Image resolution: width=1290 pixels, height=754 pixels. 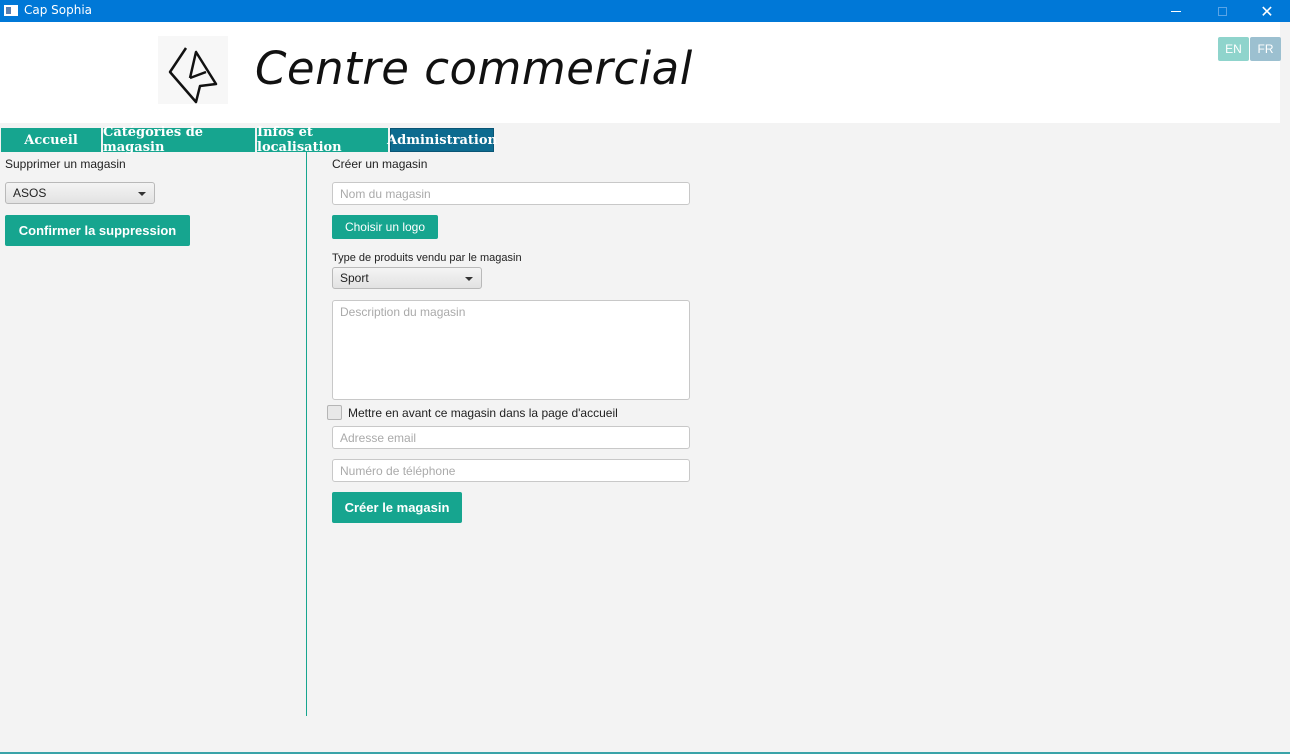 I want to click on logo-icon, so click(x=193, y=75).